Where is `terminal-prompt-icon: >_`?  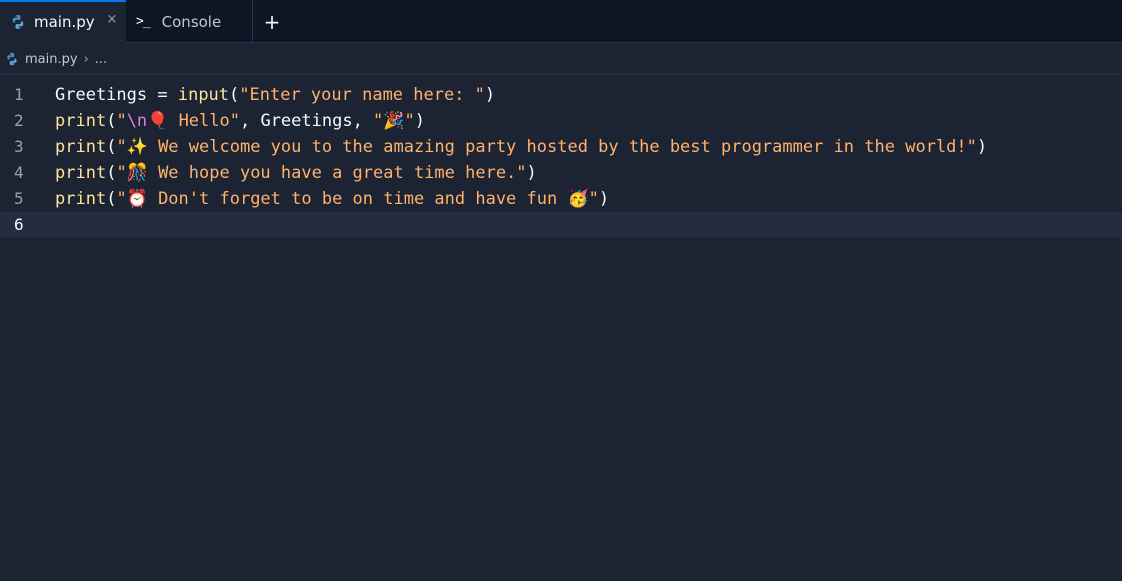 terminal-prompt-icon: >_ is located at coordinates (143, 21).